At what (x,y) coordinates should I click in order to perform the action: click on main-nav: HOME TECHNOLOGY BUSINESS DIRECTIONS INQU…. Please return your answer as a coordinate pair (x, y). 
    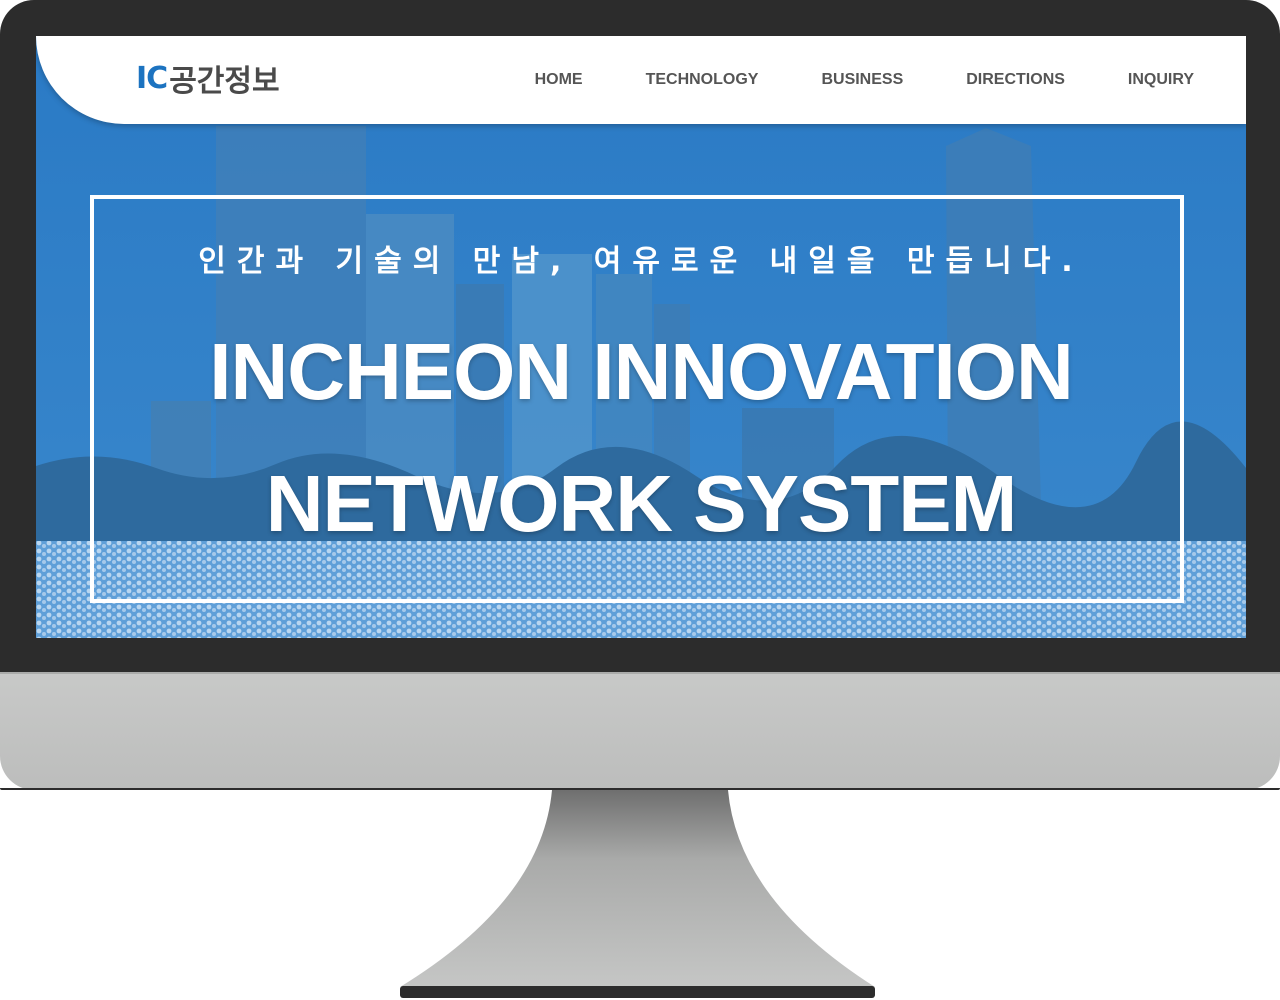
    Looking at the image, I should click on (833, 80).